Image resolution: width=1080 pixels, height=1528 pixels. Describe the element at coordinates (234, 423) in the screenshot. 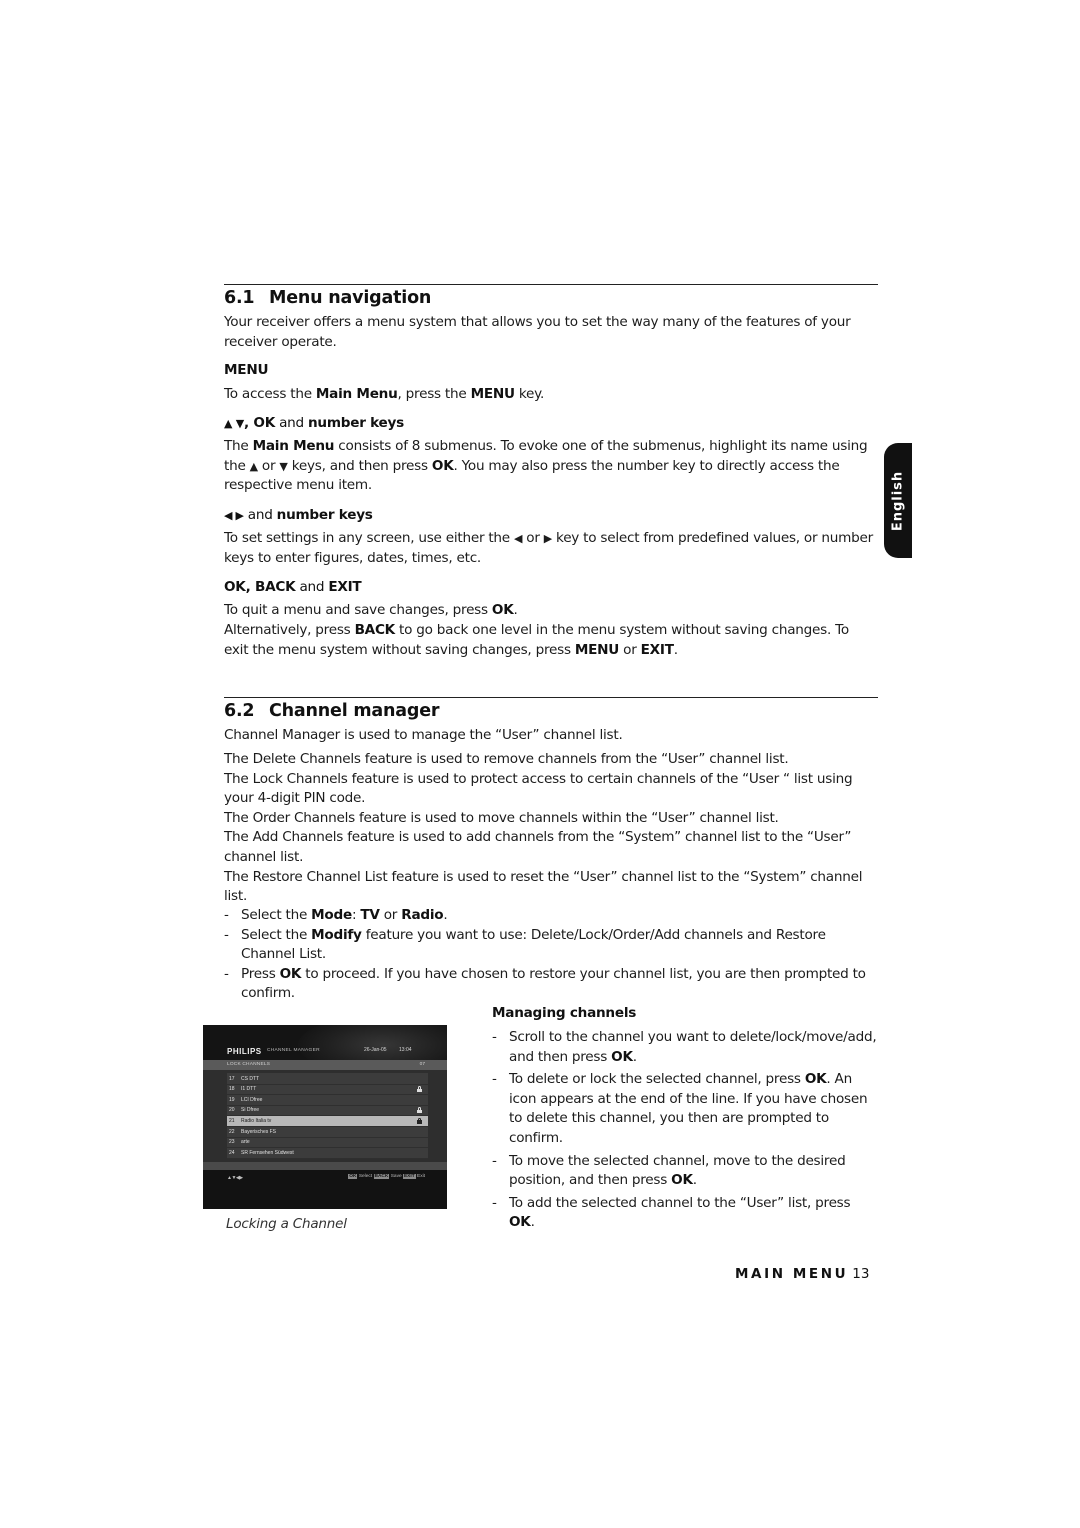

I see `up-down-arrow-icon: ▲ ▼` at that location.